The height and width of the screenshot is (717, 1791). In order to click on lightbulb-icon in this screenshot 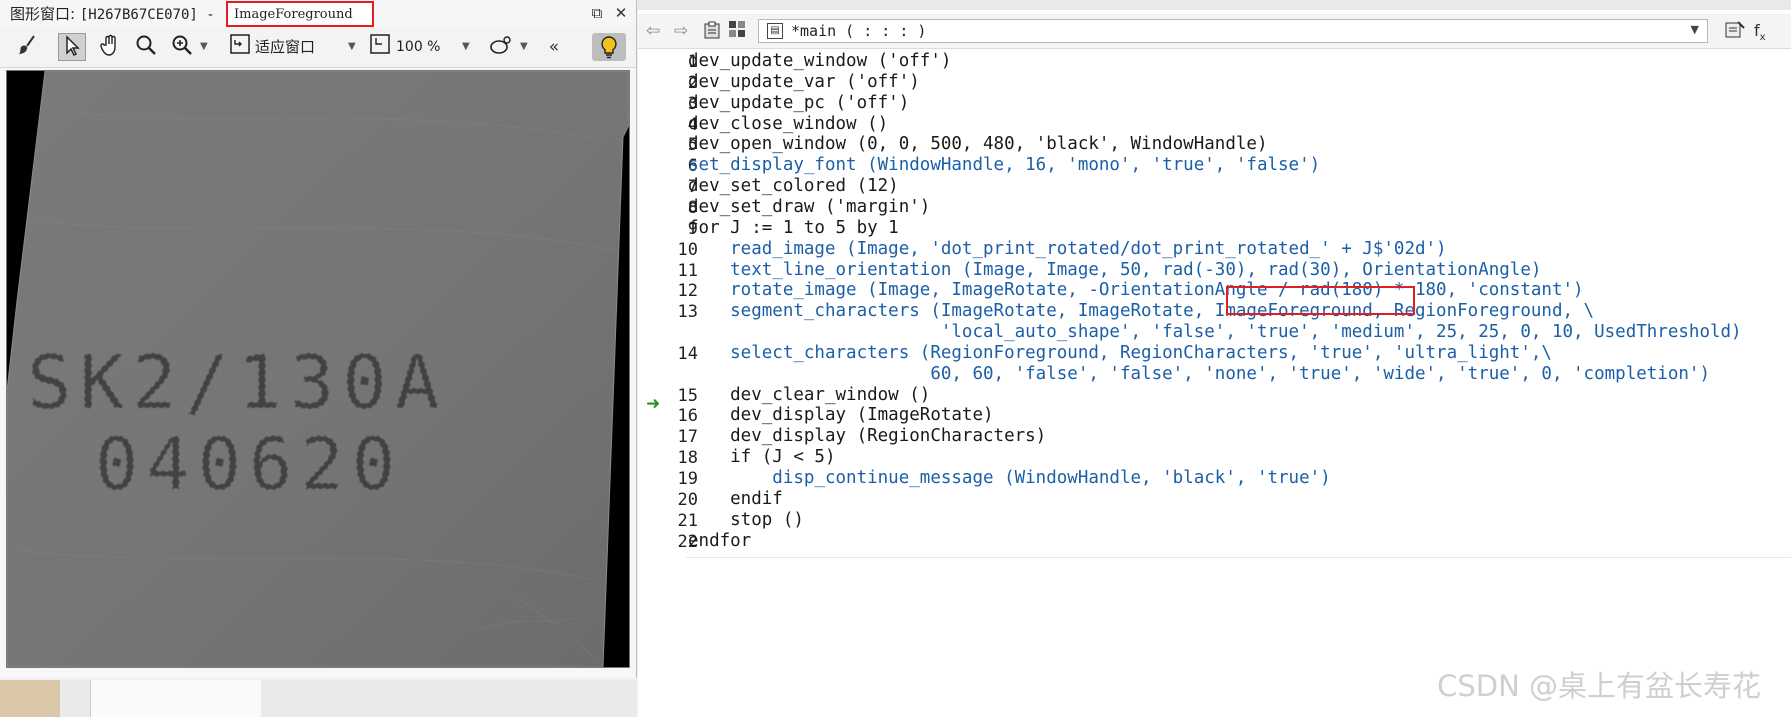, I will do `click(609, 47)`.